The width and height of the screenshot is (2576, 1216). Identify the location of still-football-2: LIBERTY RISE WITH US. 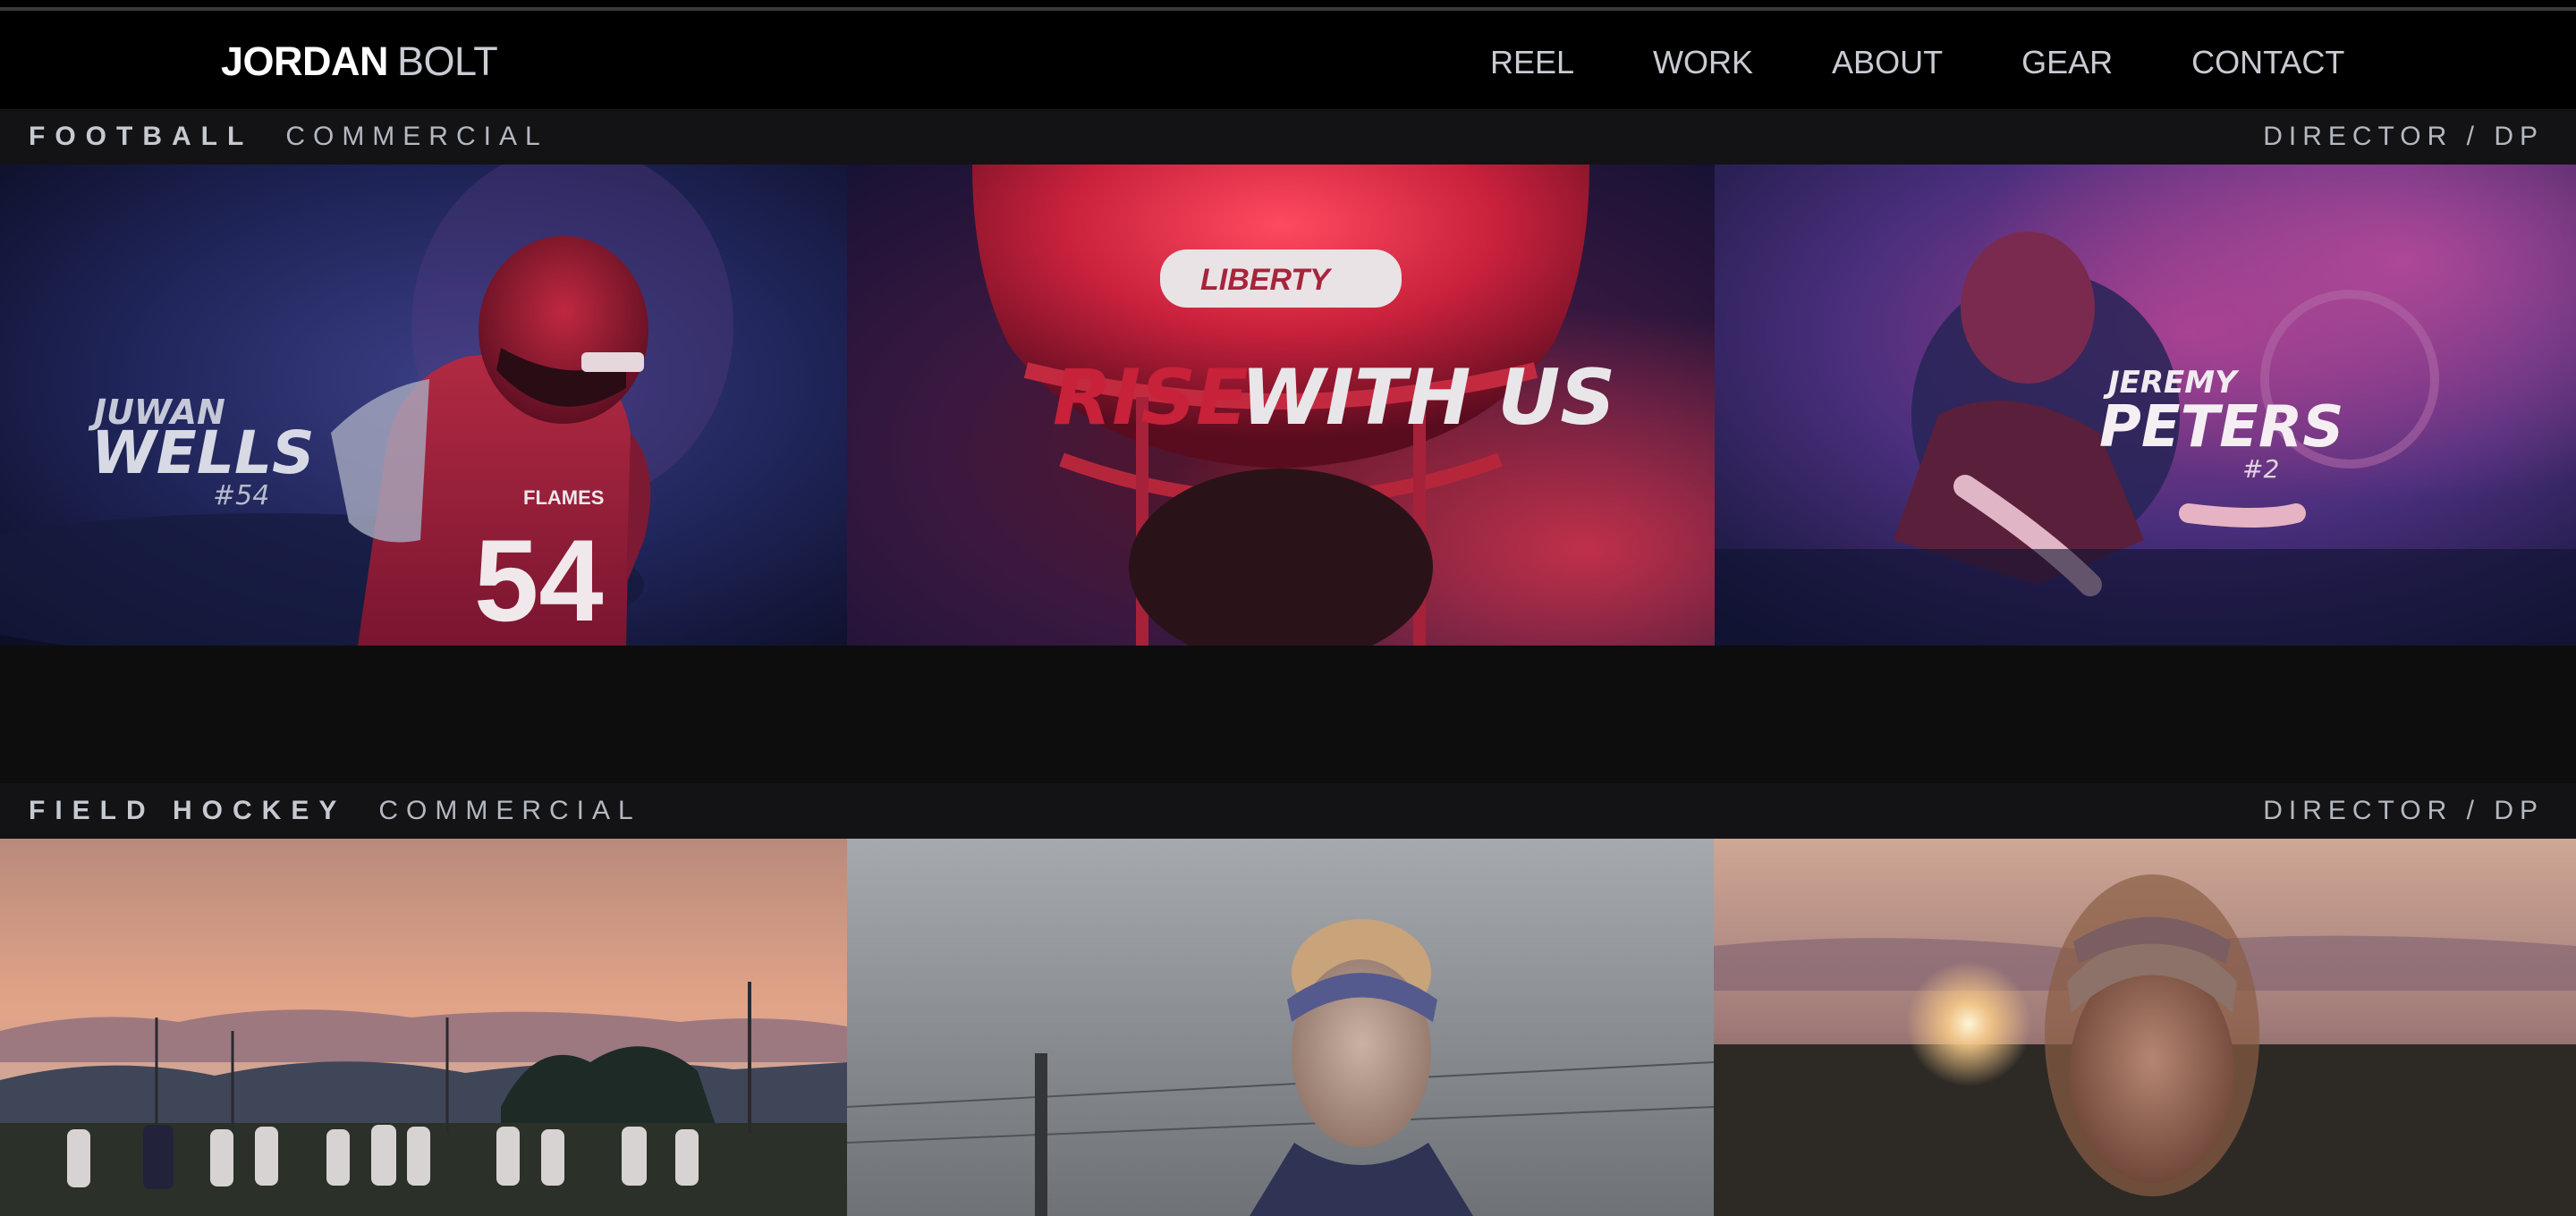
(1281, 405).